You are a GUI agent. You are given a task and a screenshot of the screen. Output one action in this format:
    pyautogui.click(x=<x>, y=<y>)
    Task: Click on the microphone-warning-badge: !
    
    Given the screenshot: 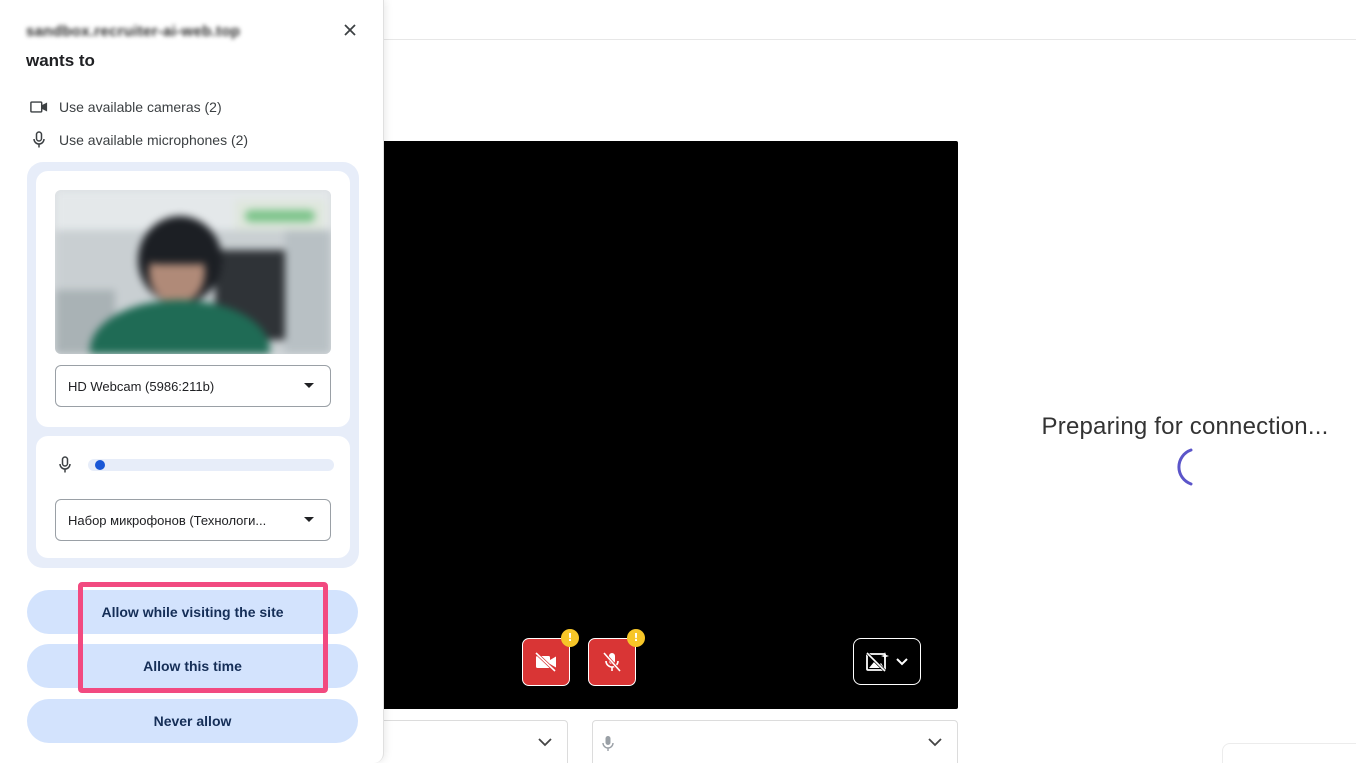 What is the action you would take?
    pyautogui.click(x=636, y=638)
    